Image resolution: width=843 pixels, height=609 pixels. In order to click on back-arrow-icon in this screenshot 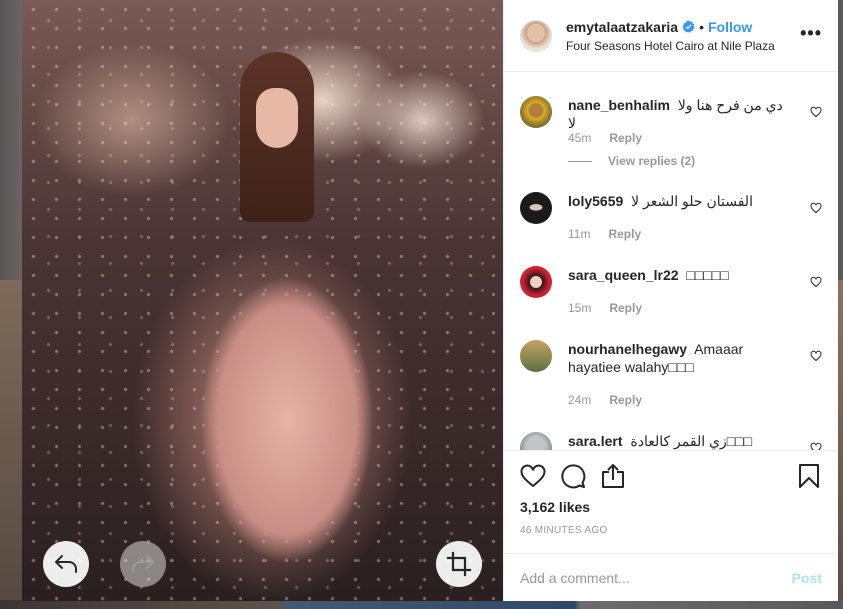, I will do `click(66, 564)`.